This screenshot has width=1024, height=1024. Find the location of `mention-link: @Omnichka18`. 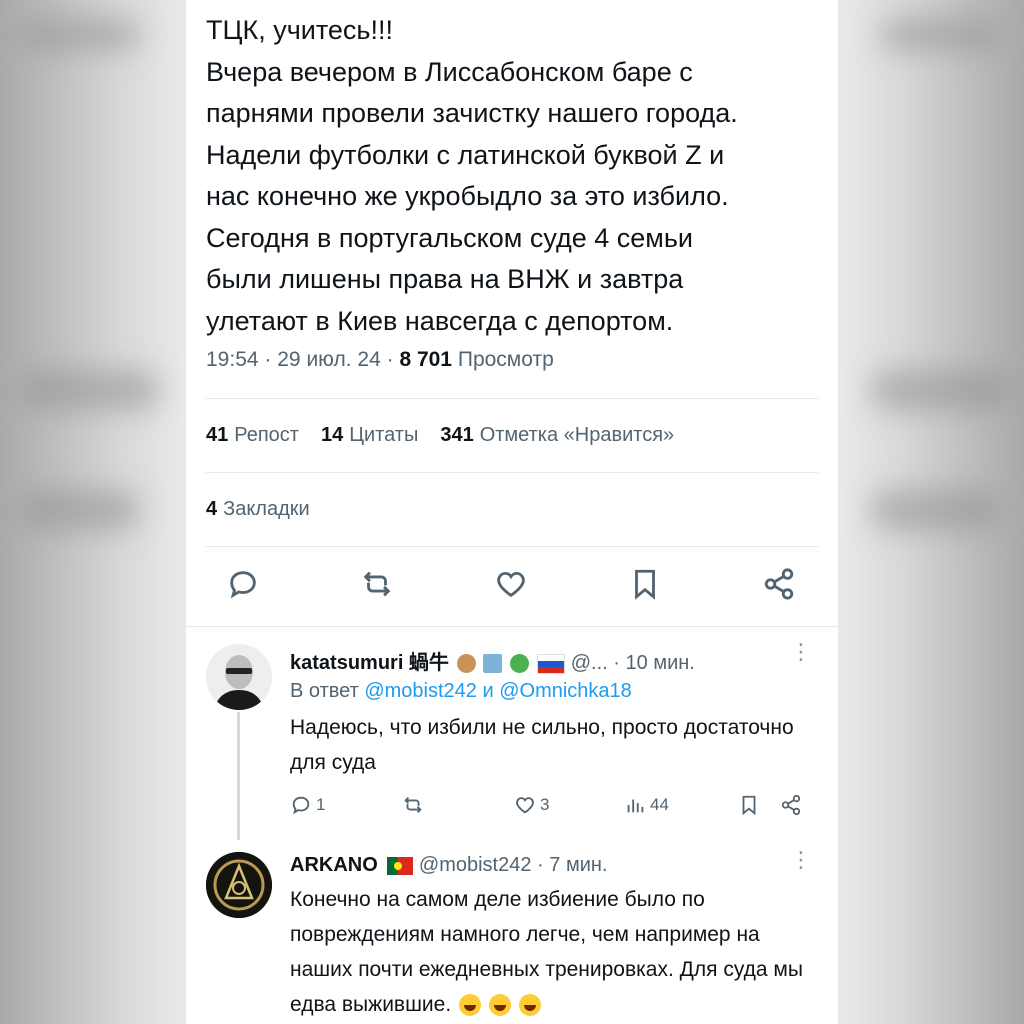

mention-link: @Omnichka18 is located at coordinates (565, 691).